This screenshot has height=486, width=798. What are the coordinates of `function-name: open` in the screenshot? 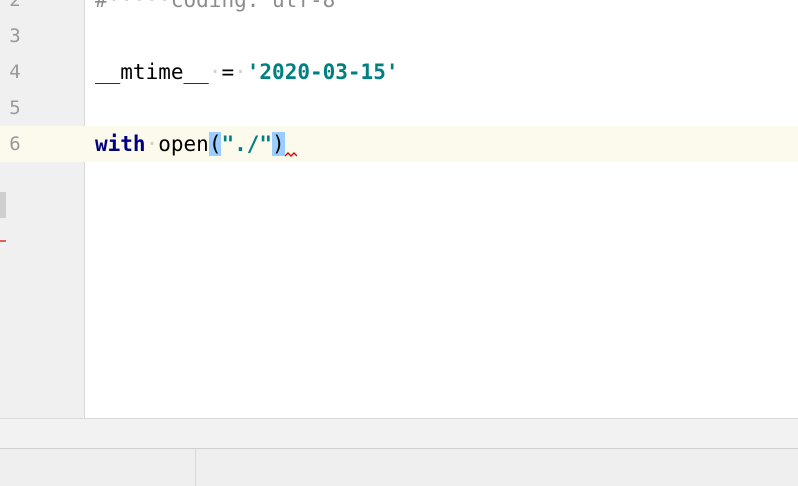 It's located at (183, 144).